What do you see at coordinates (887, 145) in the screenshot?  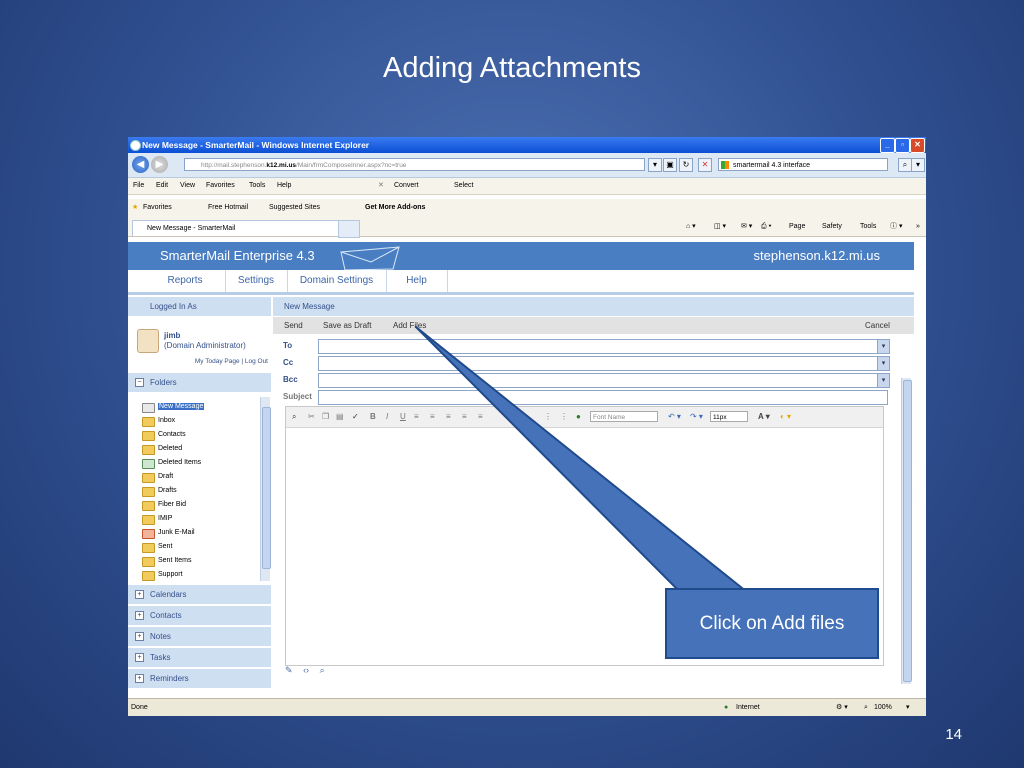 I see `minimize-button: _` at bounding box center [887, 145].